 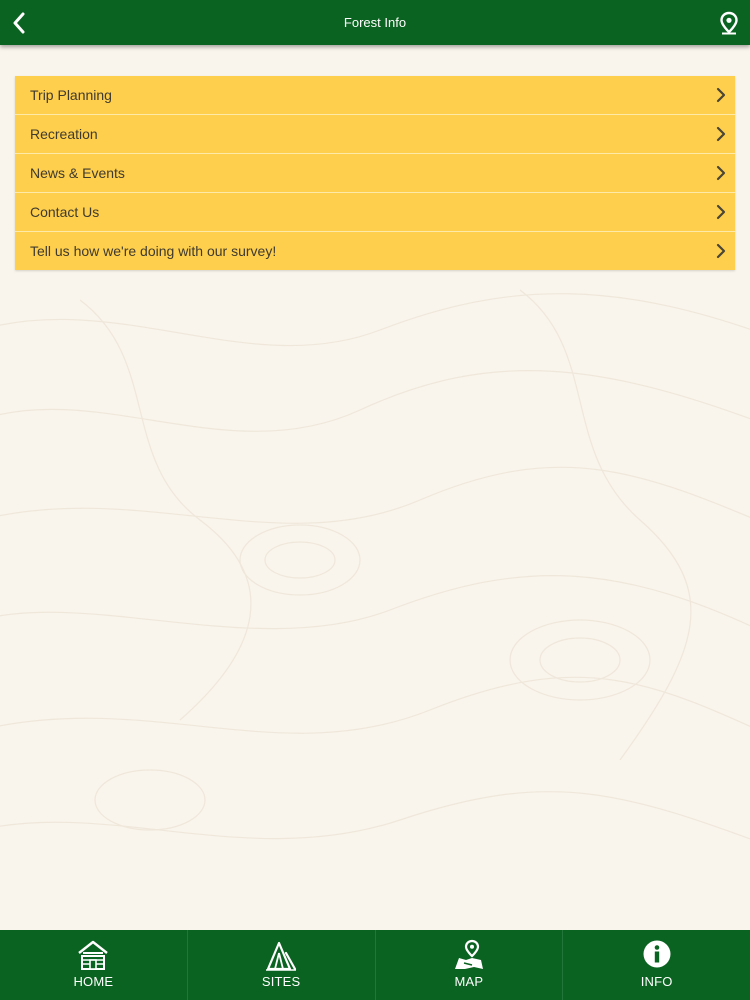 What do you see at coordinates (93, 981) in the screenshot?
I see `tab-label: HOME` at bounding box center [93, 981].